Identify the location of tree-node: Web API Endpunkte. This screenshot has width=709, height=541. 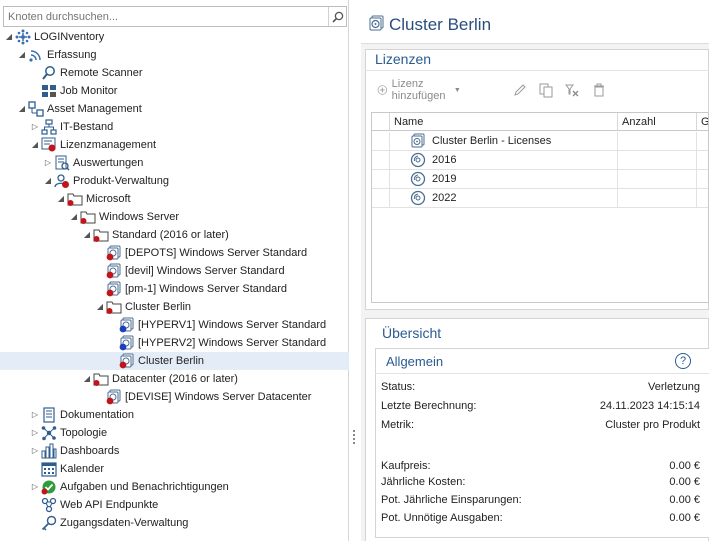
(174, 505).